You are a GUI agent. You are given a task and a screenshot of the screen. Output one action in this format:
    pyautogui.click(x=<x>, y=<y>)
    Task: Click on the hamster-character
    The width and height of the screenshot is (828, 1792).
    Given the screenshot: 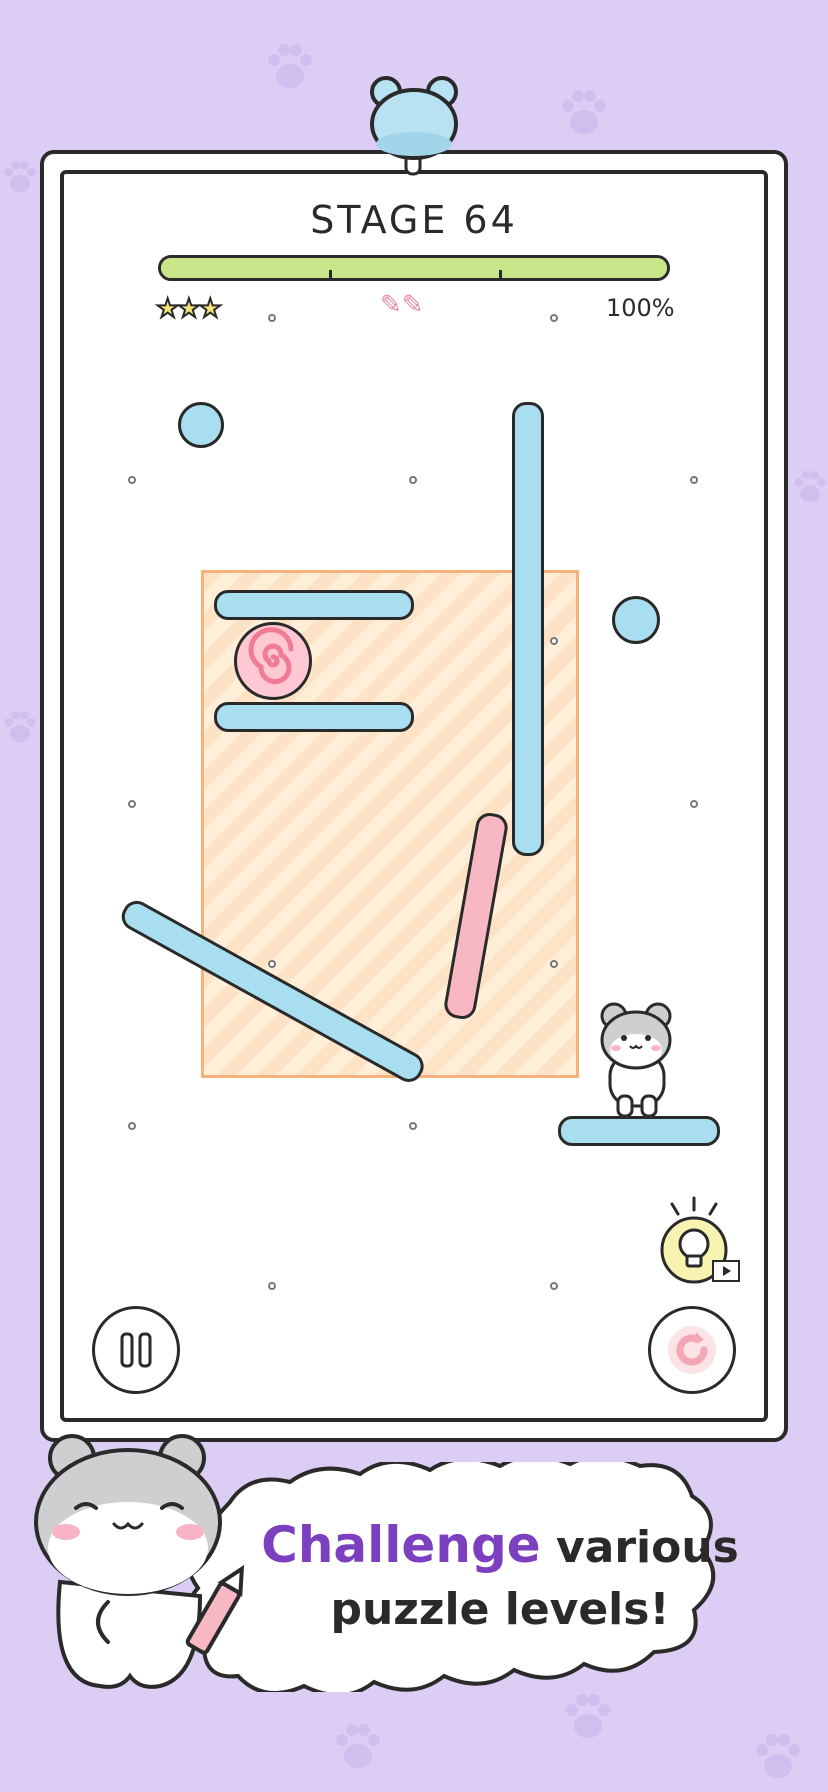 What is the action you would take?
    pyautogui.click(x=636, y=1060)
    